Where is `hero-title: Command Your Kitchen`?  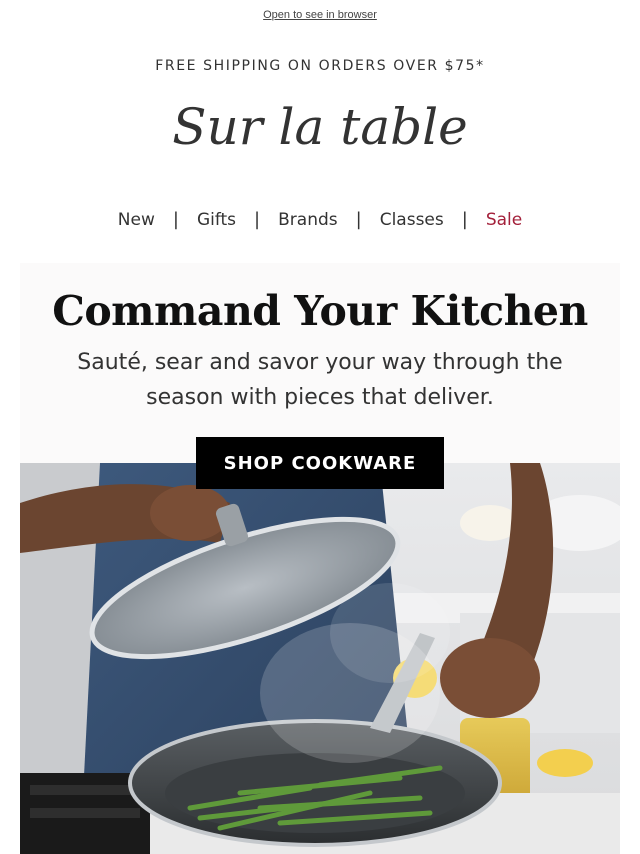 hero-title: Command Your Kitchen is located at coordinates (320, 311).